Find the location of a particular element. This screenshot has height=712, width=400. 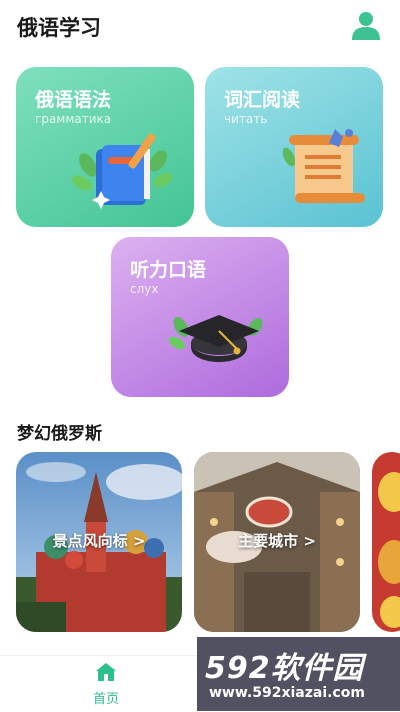

card-grammar: 俄语语法 грамматика is located at coordinates (105, 147).